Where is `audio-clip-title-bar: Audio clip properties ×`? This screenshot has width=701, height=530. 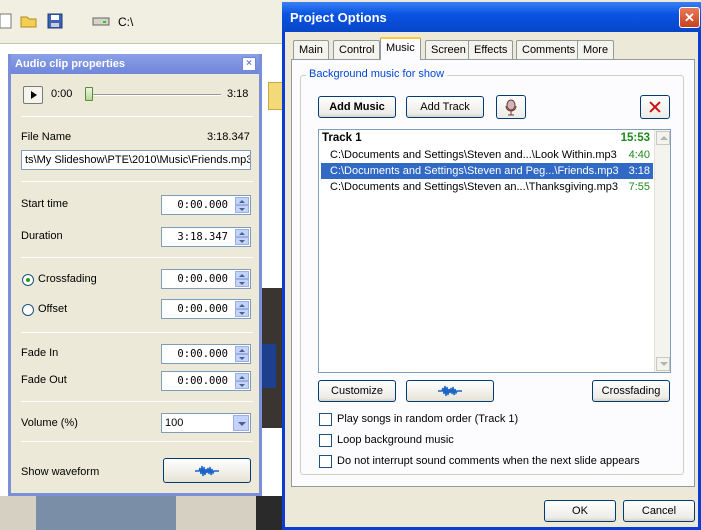
audio-clip-title-bar: Audio clip properties × is located at coordinates (135, 64).